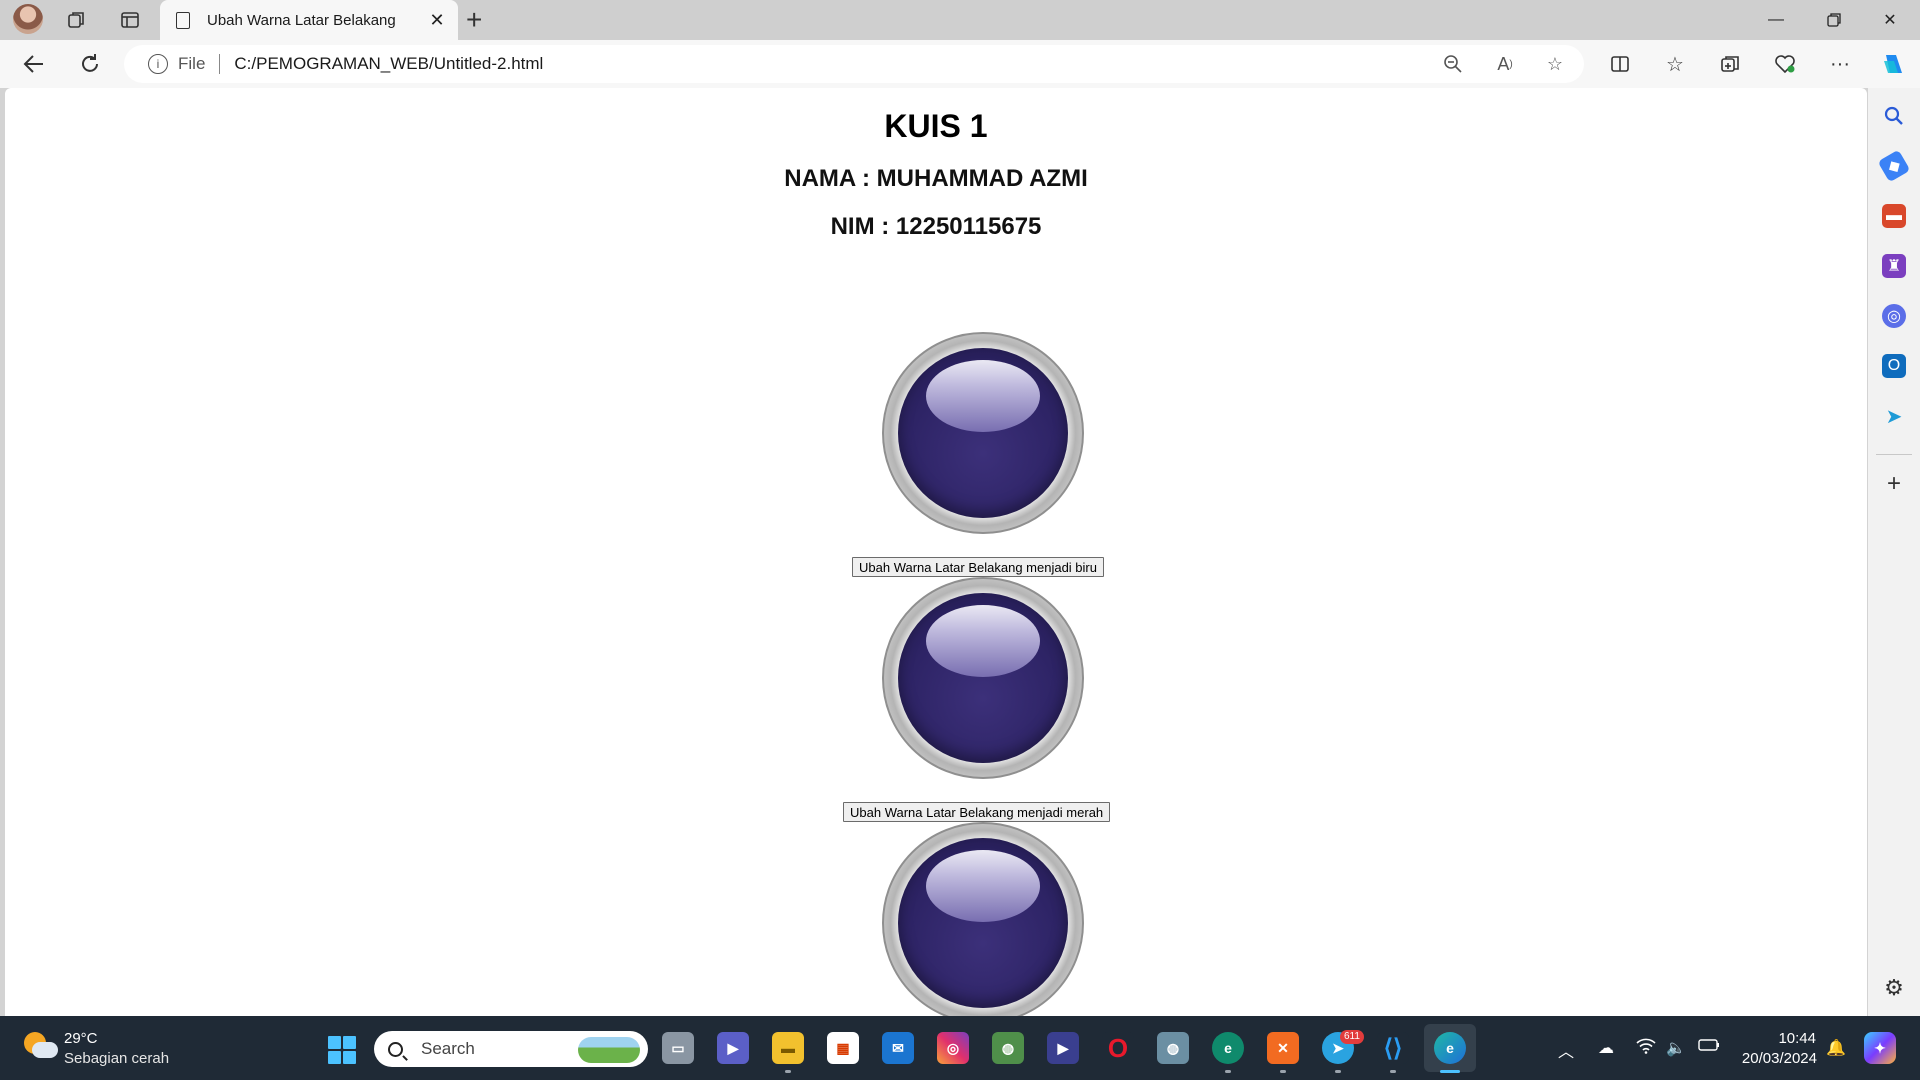 Image resolution: width=1920 pixels, height=1080 pixels. What do you see at coordinates (1505, 64) in the screenshot?
I see `read-aloud-icon: A)` at bounding box center [1505, 64].